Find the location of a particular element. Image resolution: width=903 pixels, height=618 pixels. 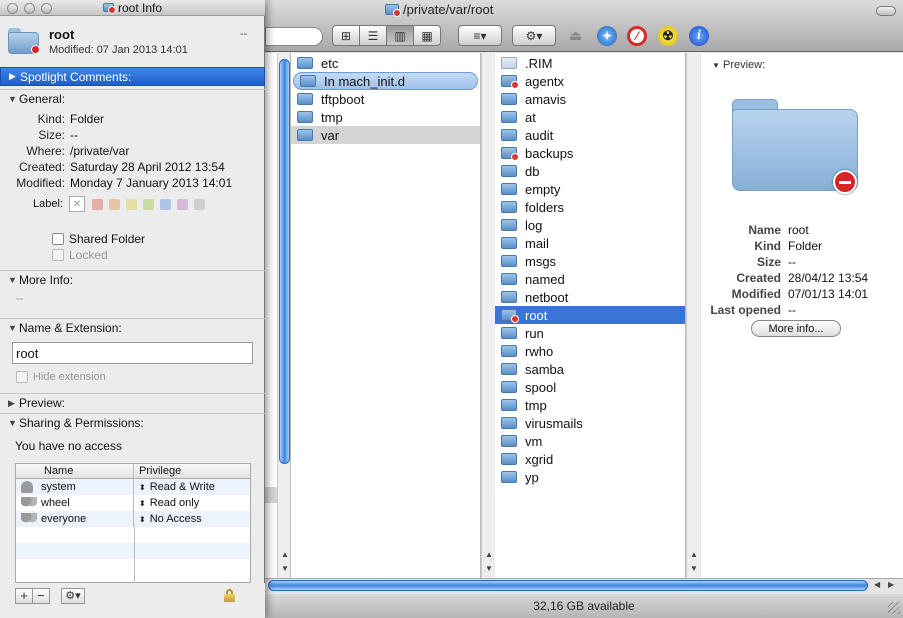

spotlight-comments-header: ▶ Spotlight Comments: is located at coordinates (132, 76).